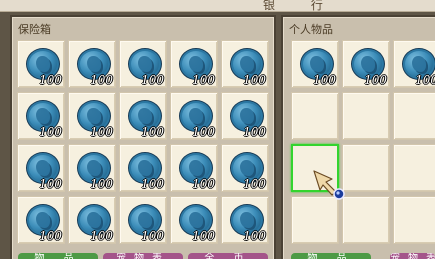 This screenshot has height=259, width=435. Describe the element at coordinates (301, 6) in the screenshot. I see `window-title: 银 行` at that location.